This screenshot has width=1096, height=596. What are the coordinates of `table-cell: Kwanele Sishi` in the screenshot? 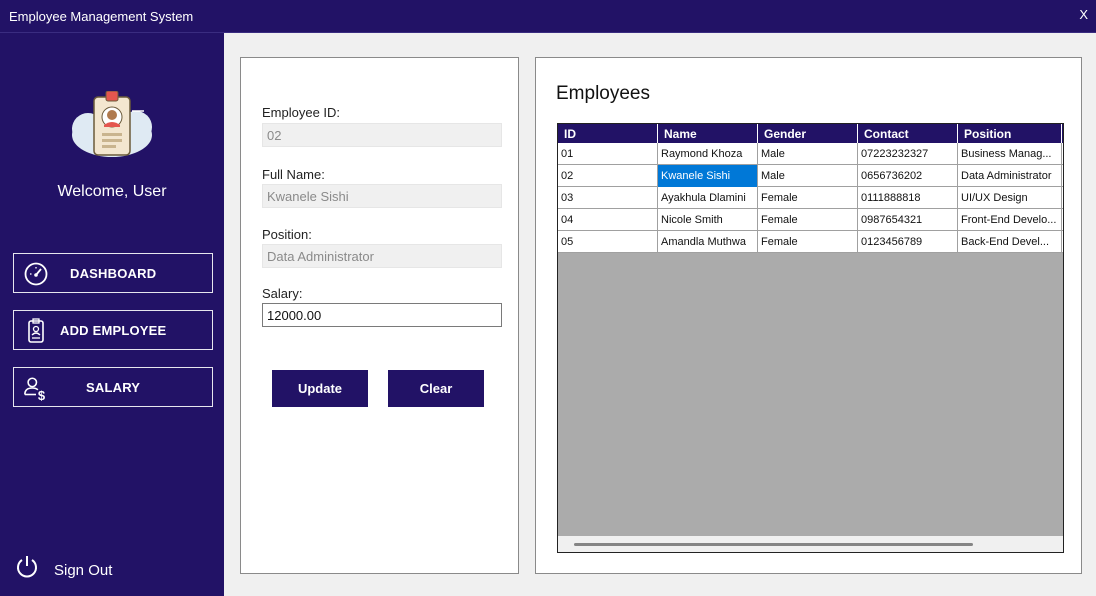 It's located at (708, 176).